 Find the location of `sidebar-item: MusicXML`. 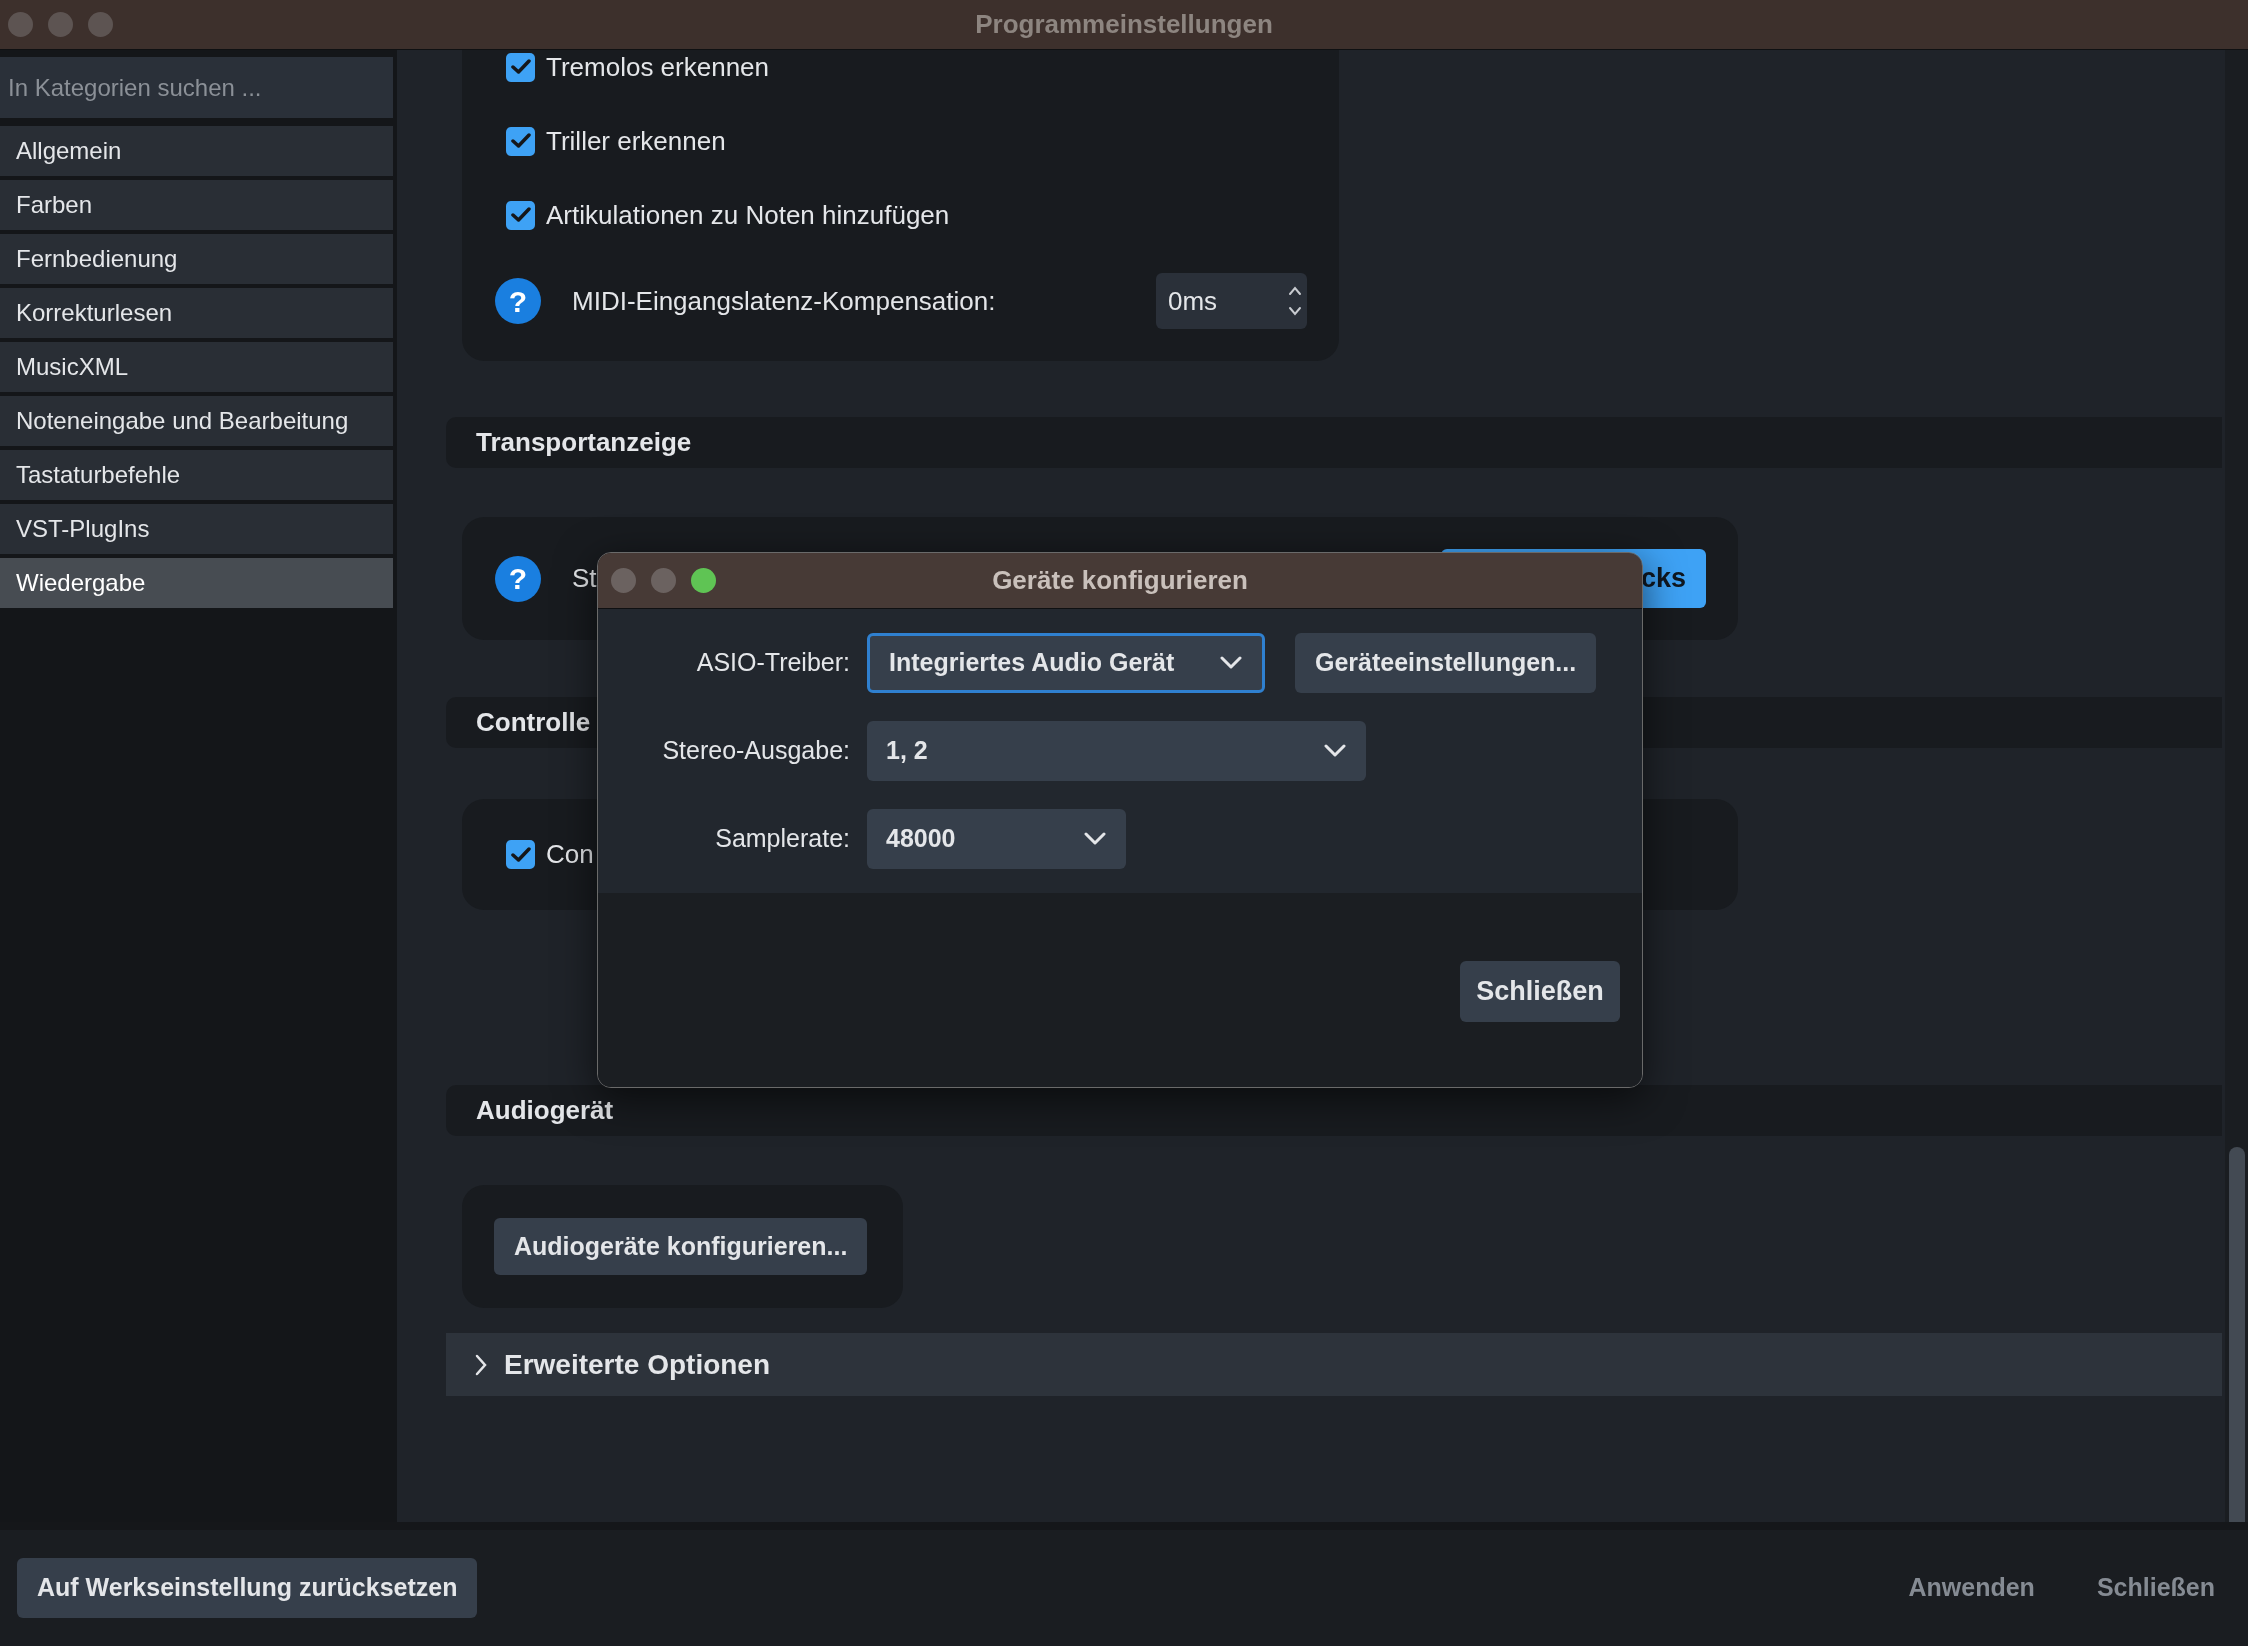

sidebar-item: MusicXML is located at coordinates (196, 367).